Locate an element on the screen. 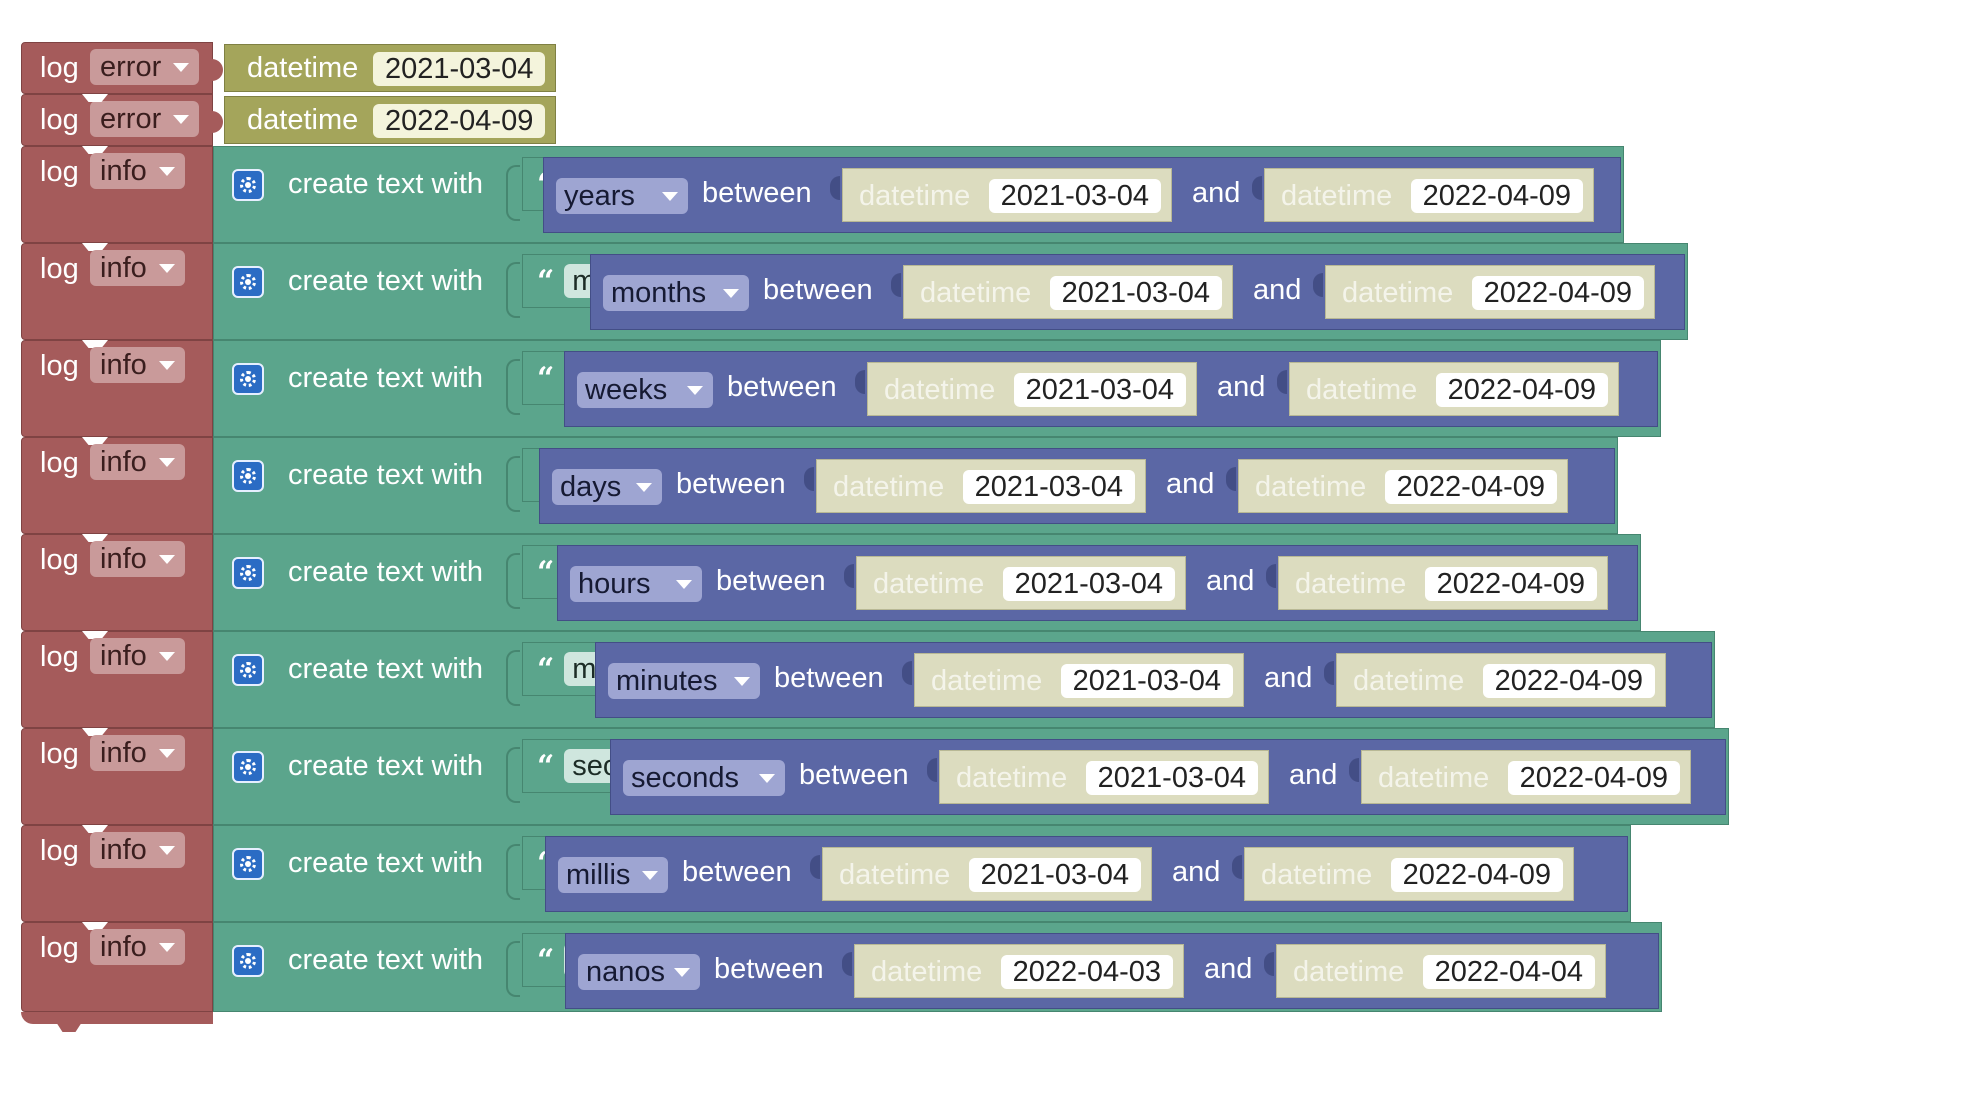  unit-dropdown: hours is located at coordinates (636, 584).